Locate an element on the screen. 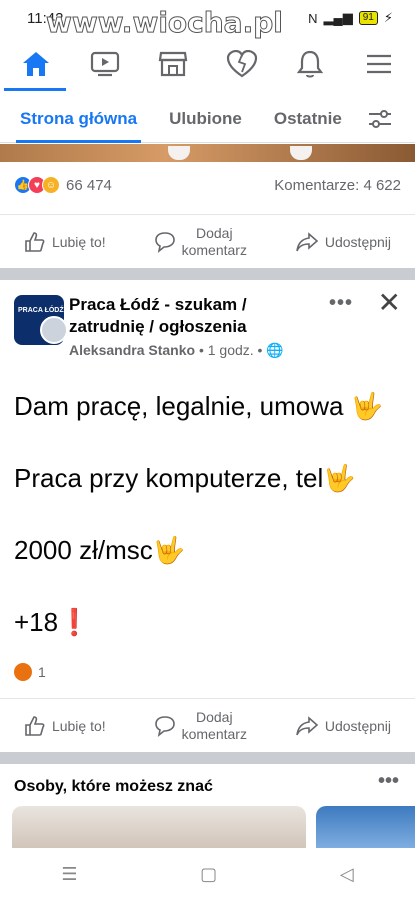 Image resolution: width=415 pixels, height=900 pixels. exclamation-emoji-icon: ❗ is located at coordinates (74, 622).